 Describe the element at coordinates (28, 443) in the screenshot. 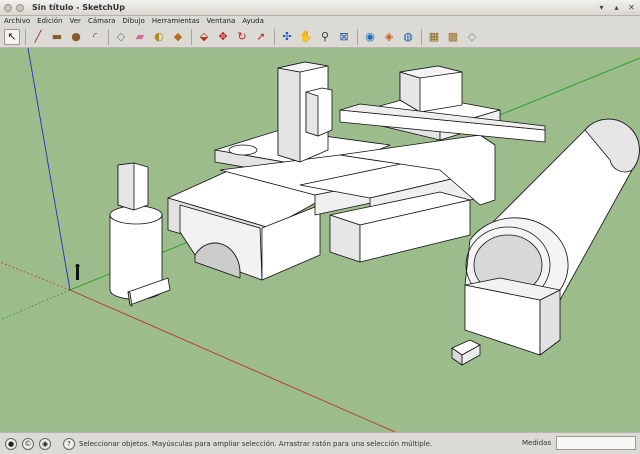

I see `credits-icon: ©` at that location.